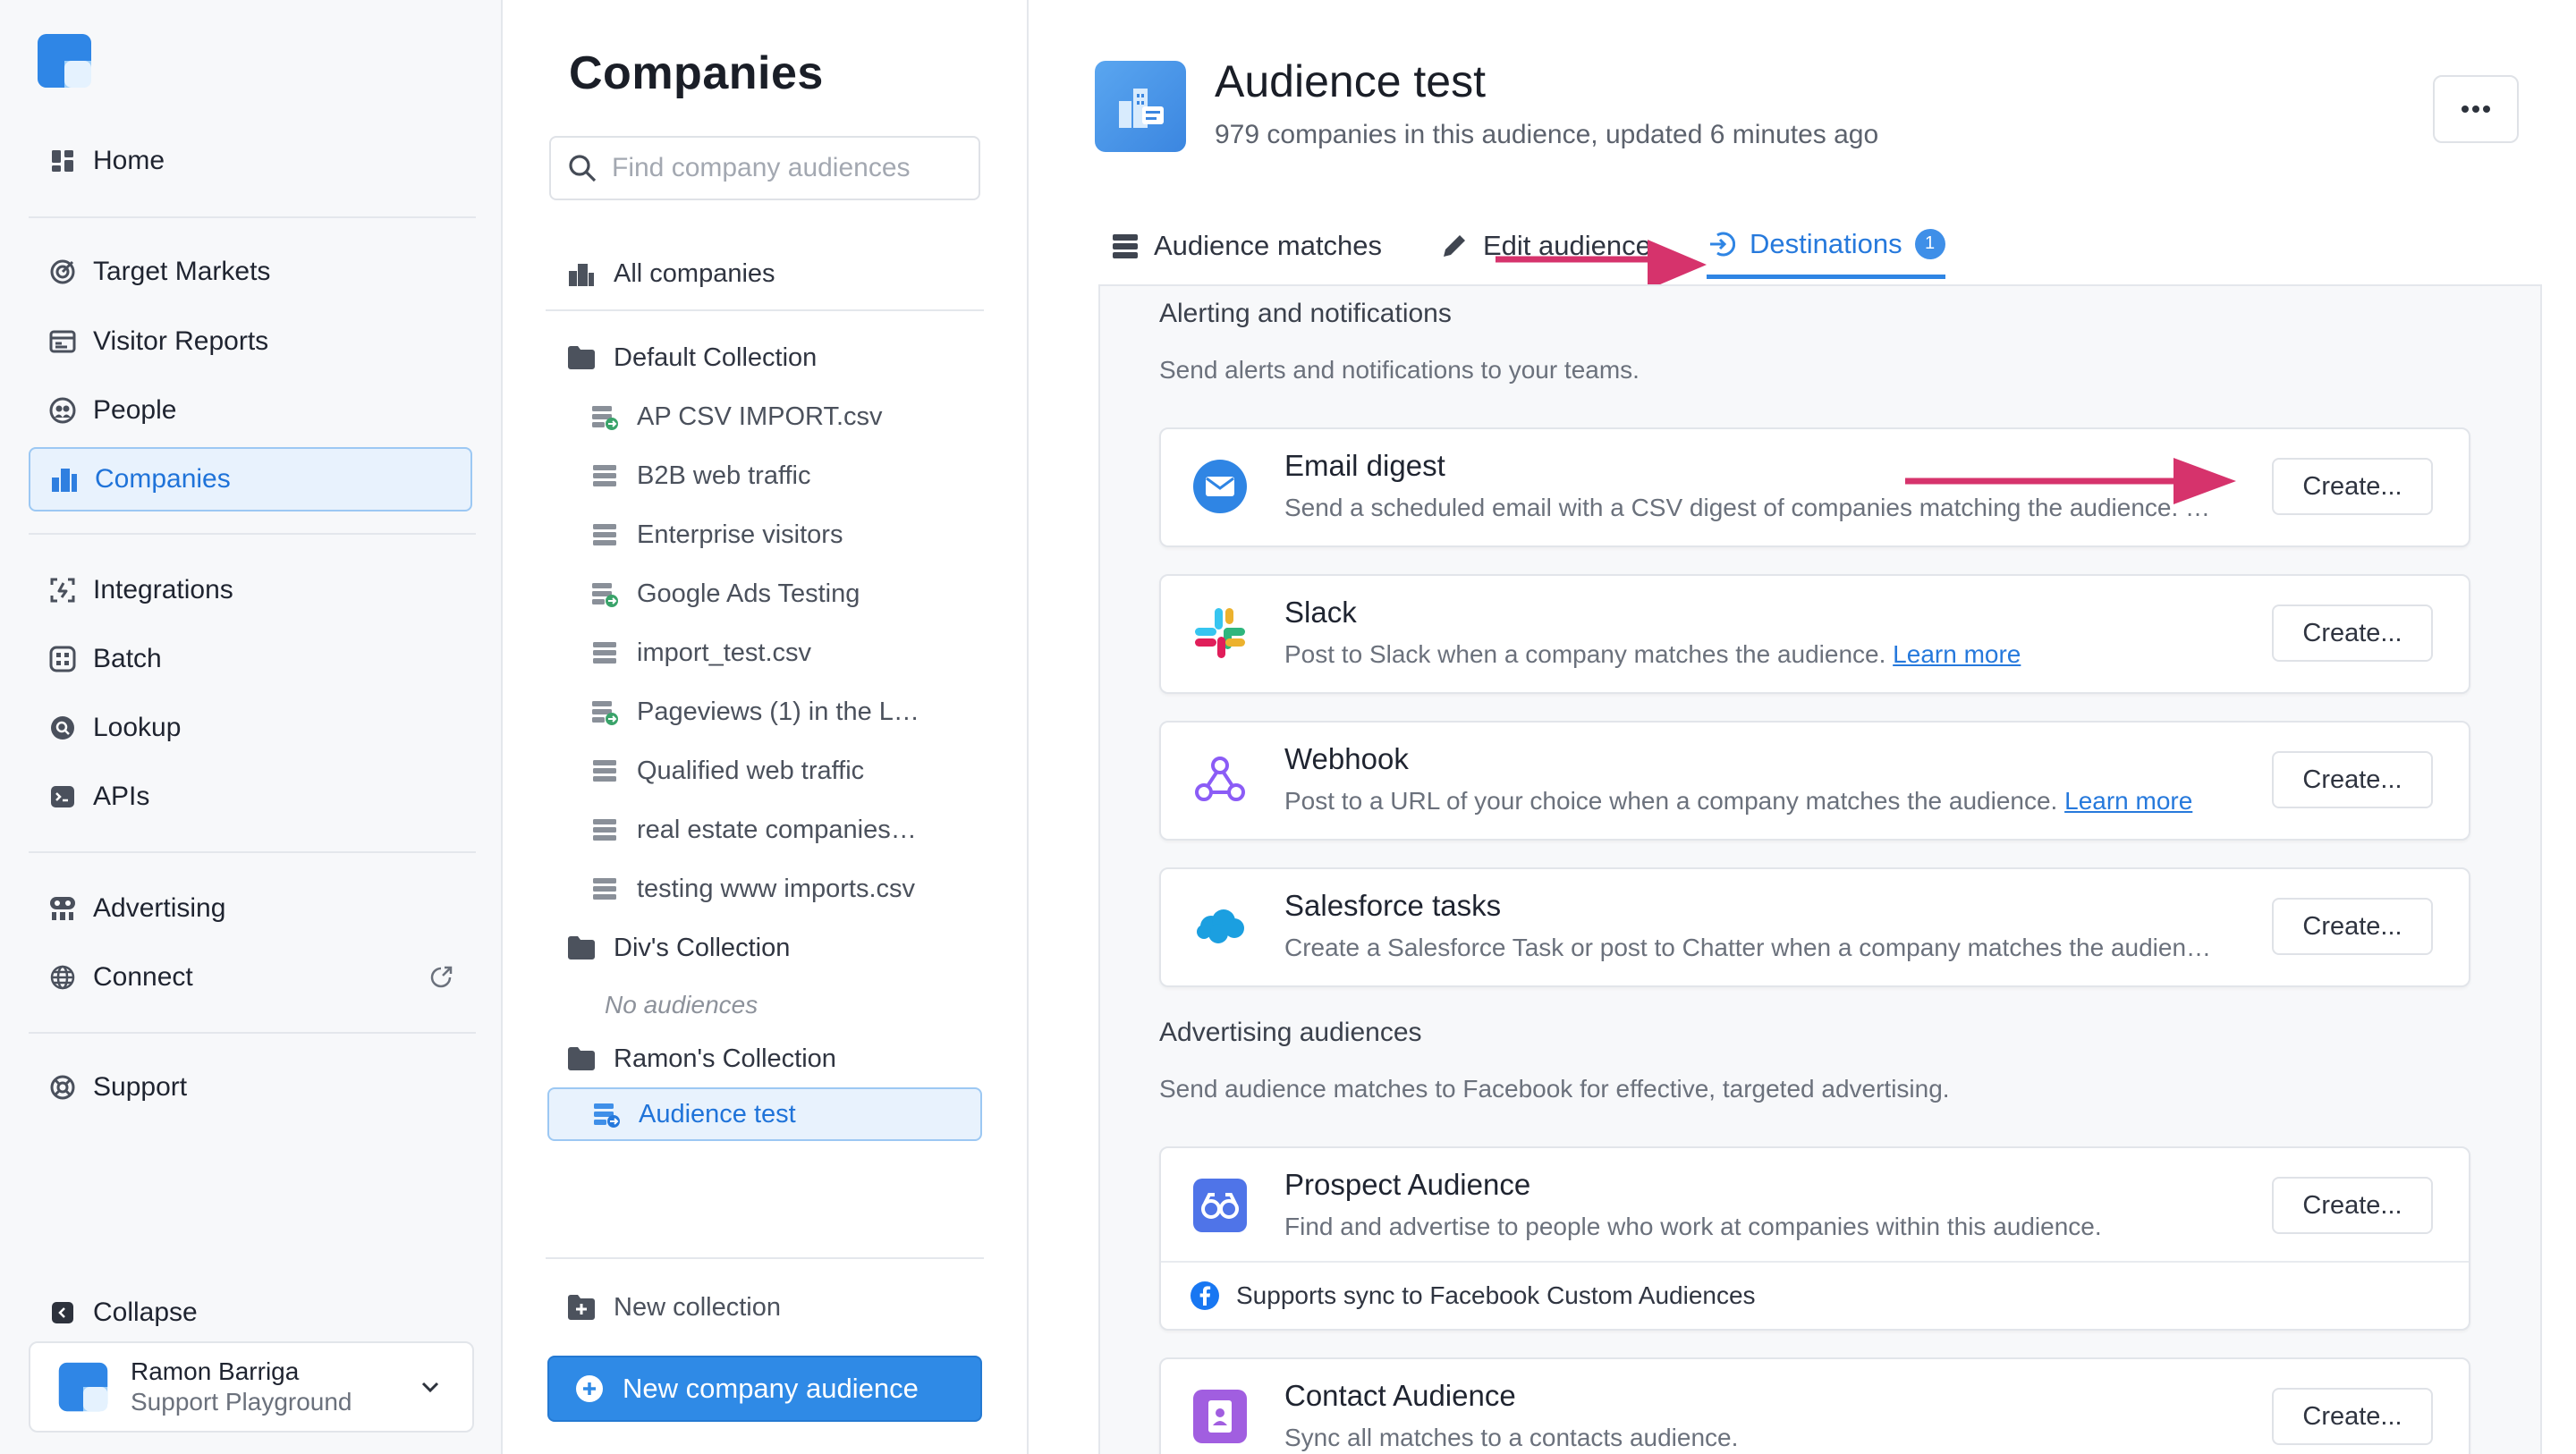 This screenshot has width=2576, height=1454. What do you see at coordinates (776, 889) in the screenshot?
I see `audience-name: testing www imports.csv` at bounding box center [776, 889].